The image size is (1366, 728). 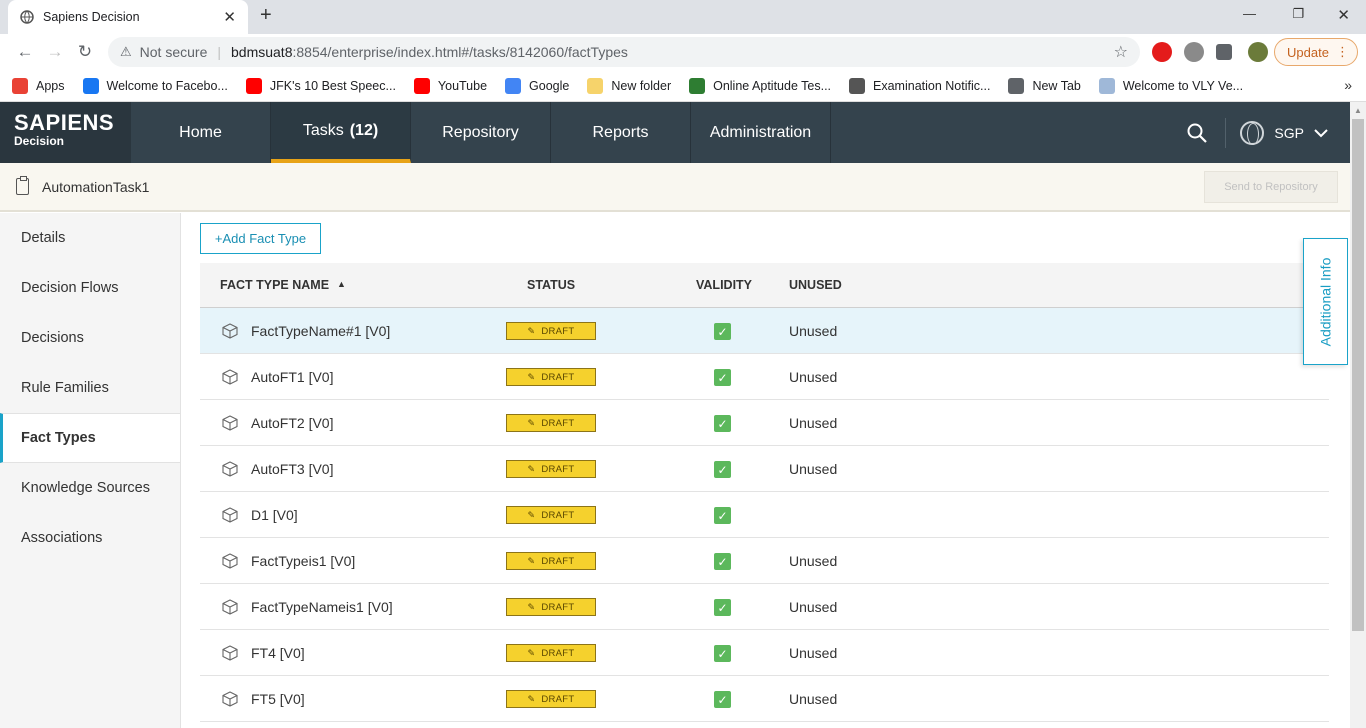 I want to click on sort-asc-icon: ▲, so click(x=341, y=284).